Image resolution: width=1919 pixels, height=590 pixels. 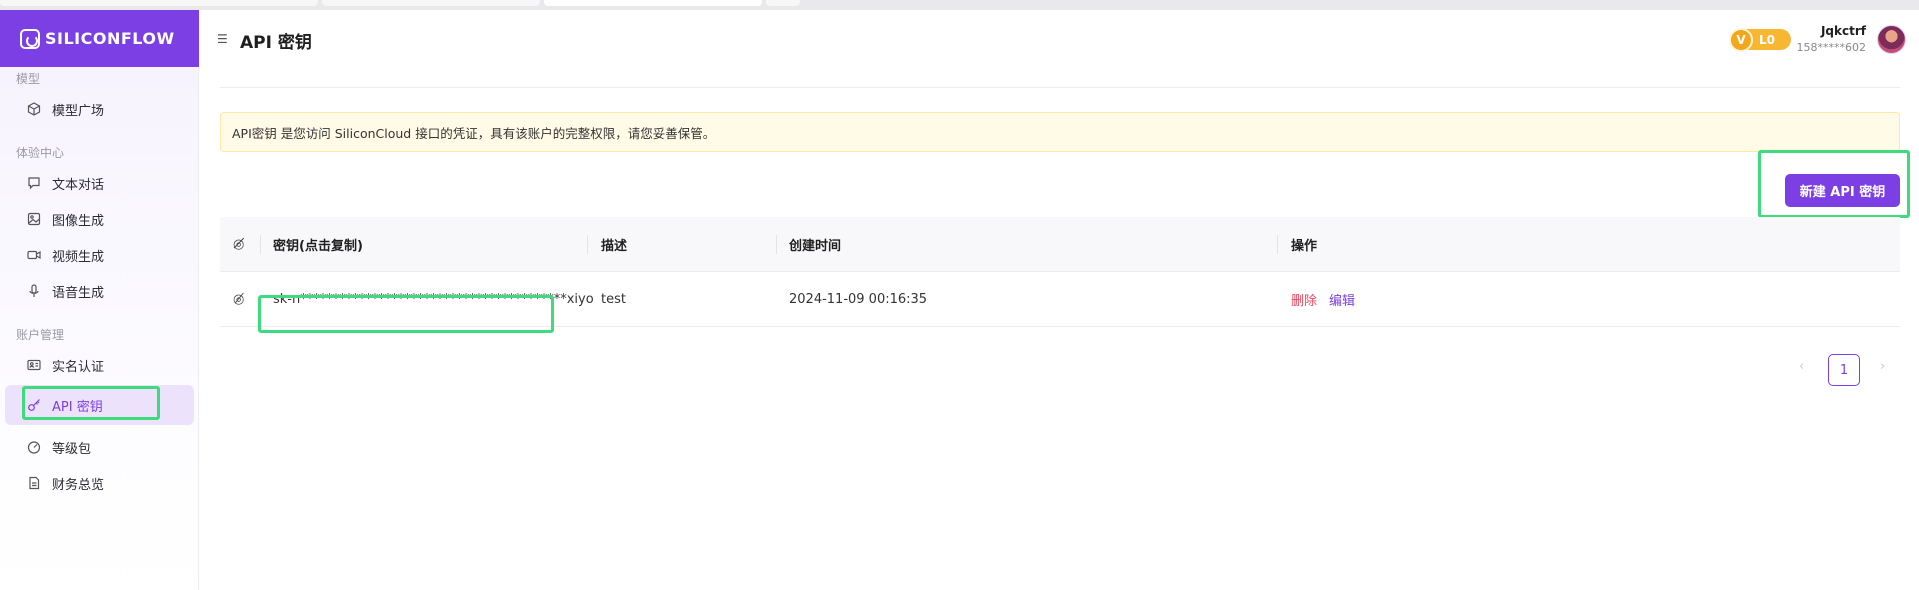 What do you see at coordinates (34, 291) in the screenshot?
I see `mic-icon` at bounding box center [34, 291].